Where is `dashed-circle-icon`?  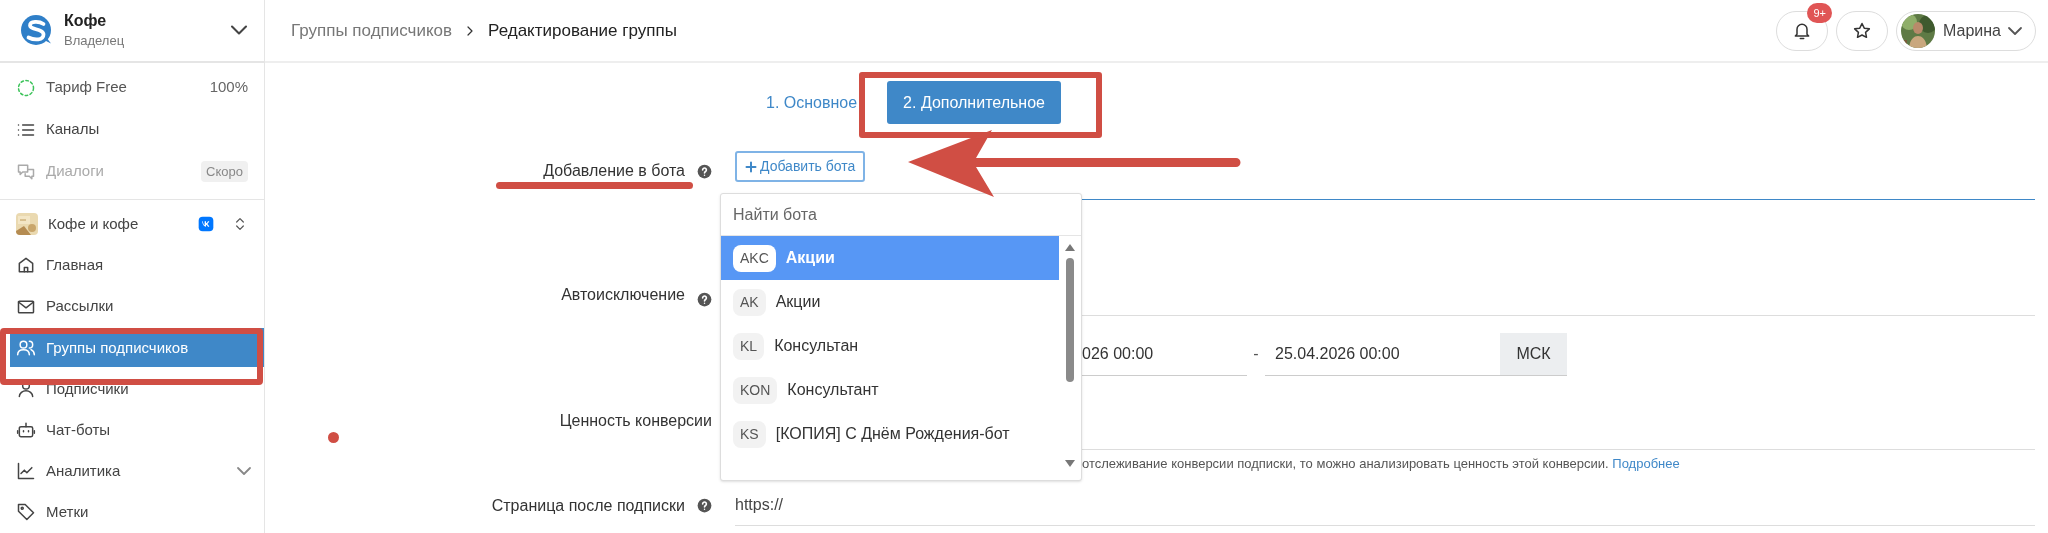 dashed-circle-icon is located at coordinates (26, 87).